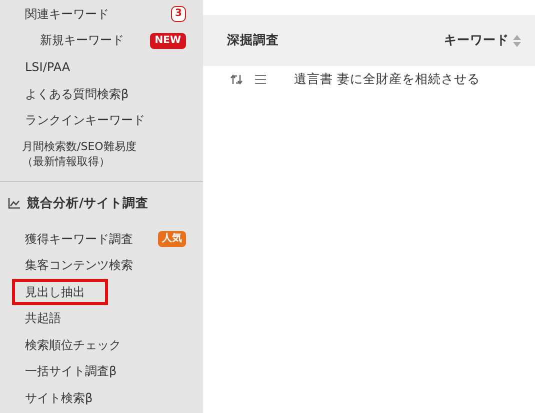  What do you see at coordinates (55, 292) in the screenshot?
I see `item-label: 見出し抽出` at bounding box center [55, 292].